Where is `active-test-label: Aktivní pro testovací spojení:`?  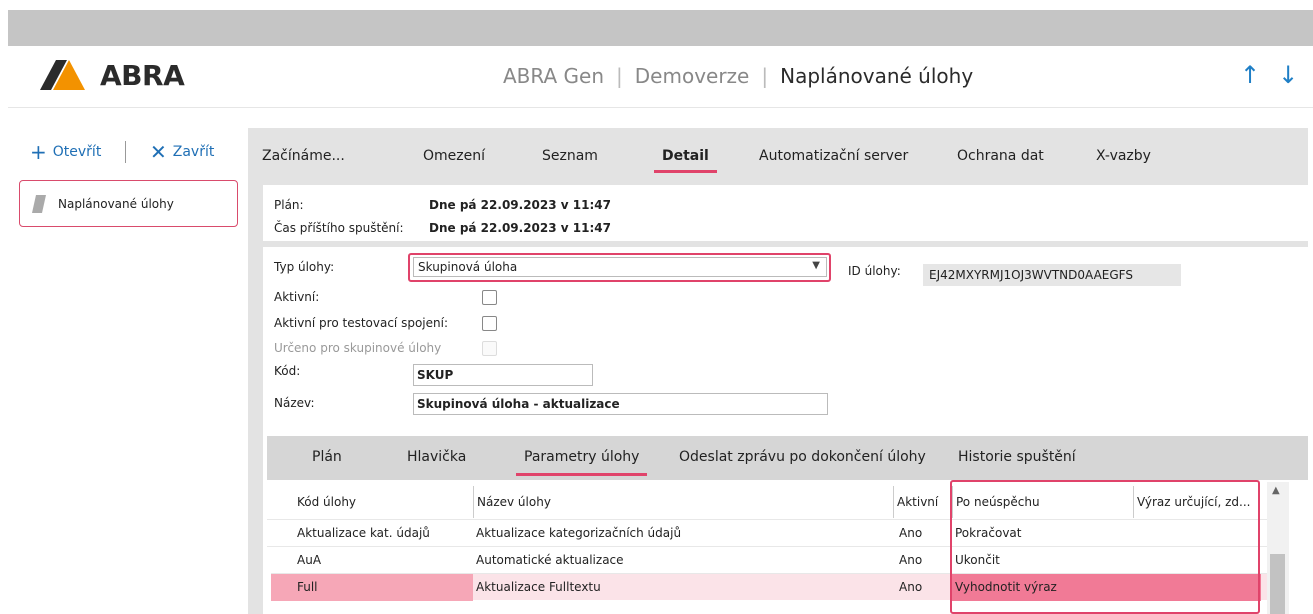
active-test-label: Aktivní pro testovací spojení: is located at coordinates (361, 323).